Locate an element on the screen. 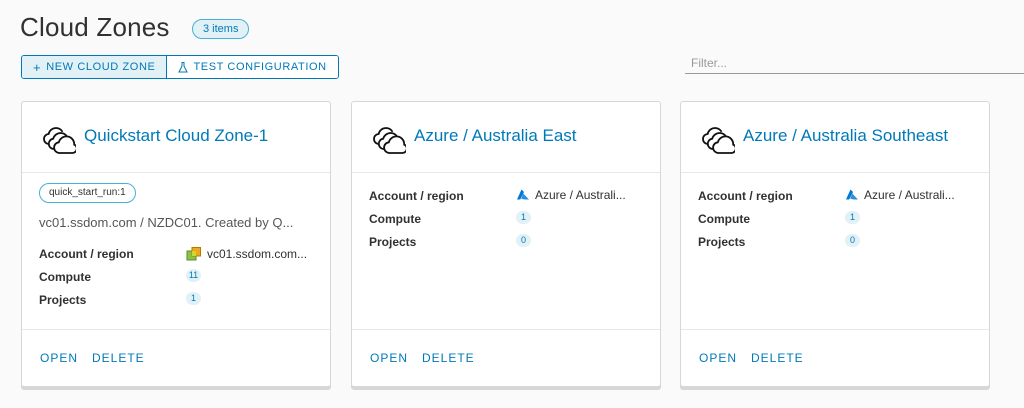 This screenshot has width=1024, height=408. compute-value: 11 is located at coordinates (193, 275).